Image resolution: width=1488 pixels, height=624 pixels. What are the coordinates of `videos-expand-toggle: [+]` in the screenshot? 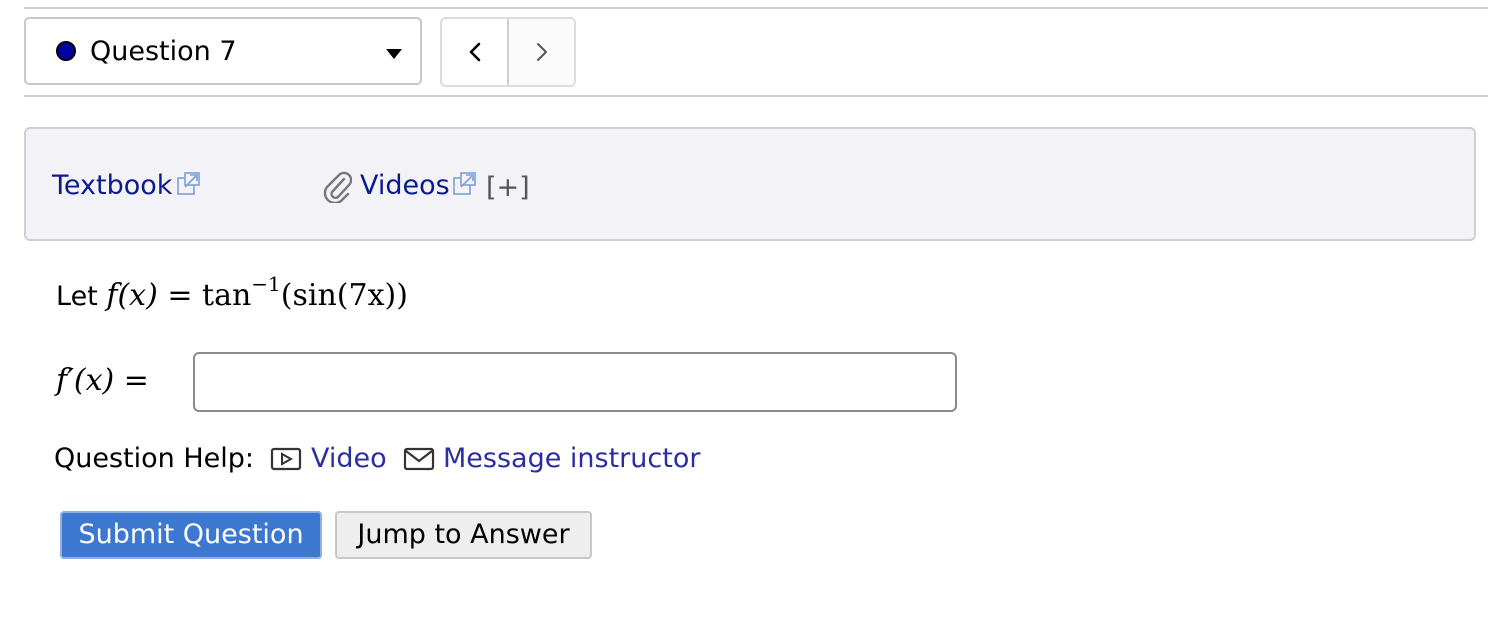 It's located at (508, 188).